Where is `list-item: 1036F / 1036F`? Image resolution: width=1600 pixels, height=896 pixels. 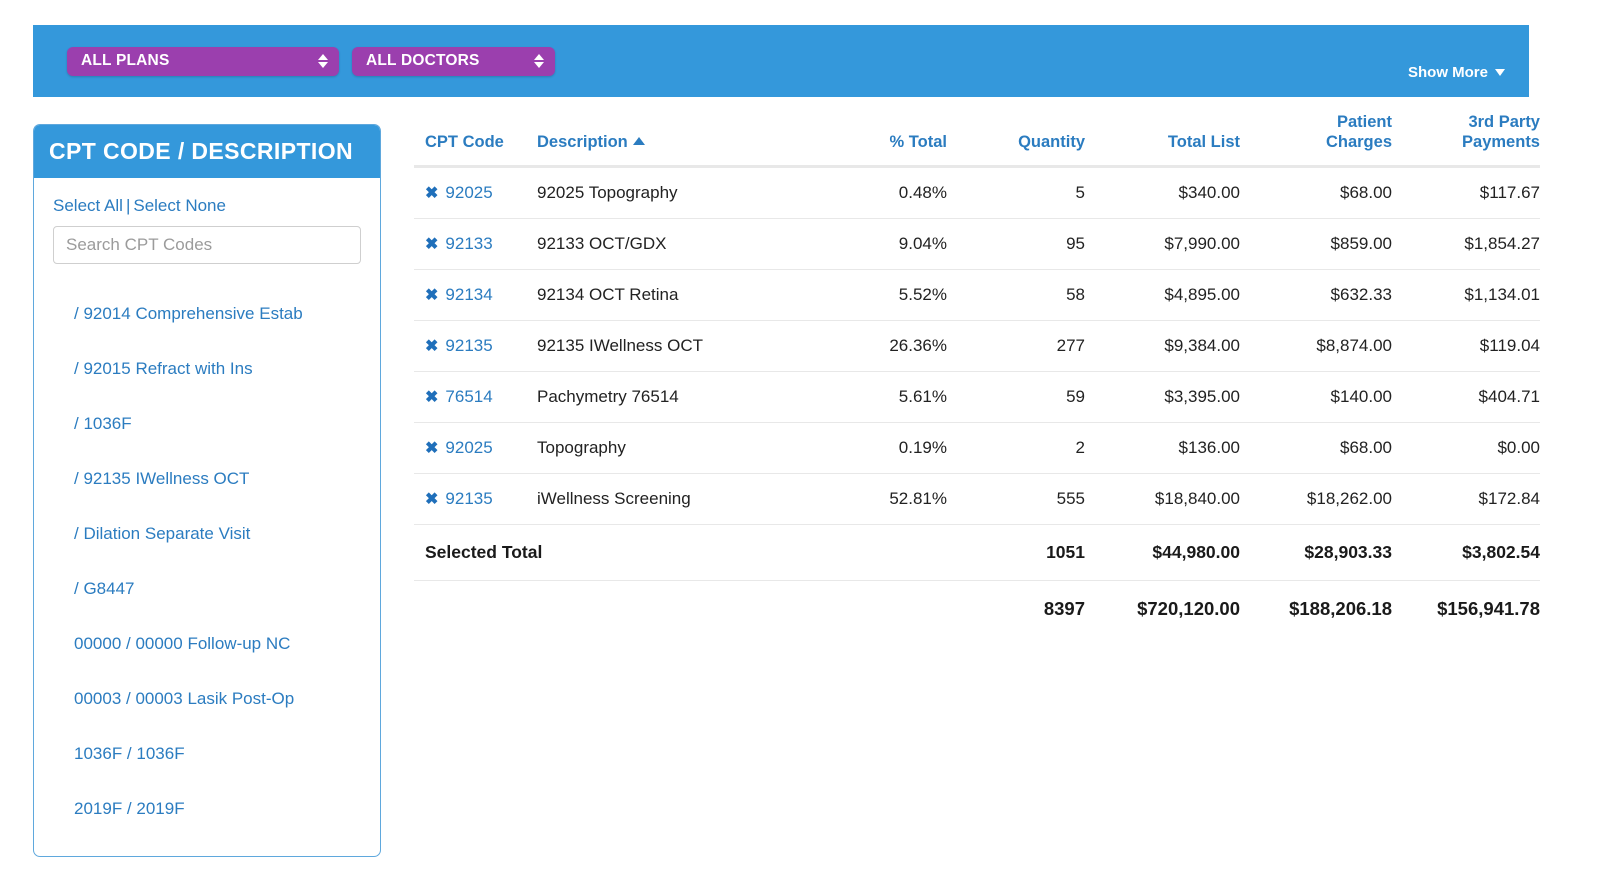 list-item: 1036F / 1036F is located at coordinates (207, 753).